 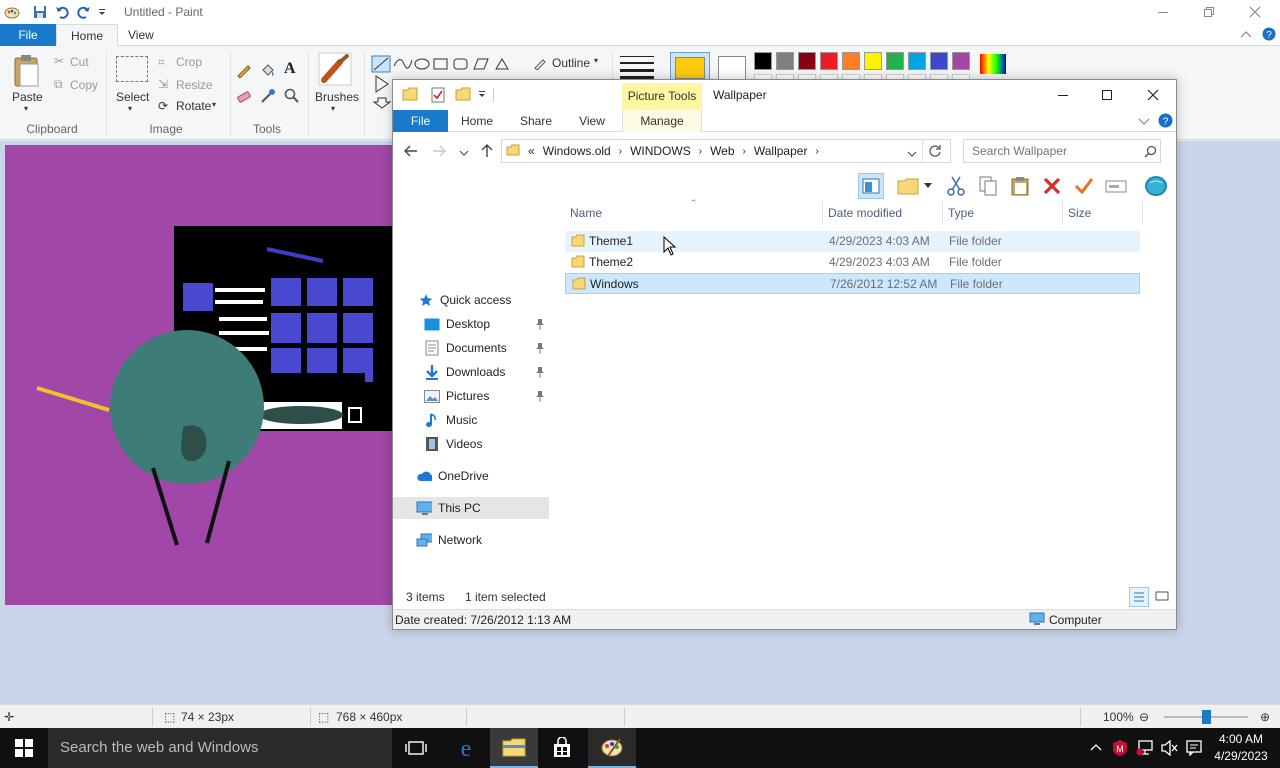 What do you see at coordinates (438, 96) in the screenshot?
I see `properties-icon` at bounding box center [438, 96].